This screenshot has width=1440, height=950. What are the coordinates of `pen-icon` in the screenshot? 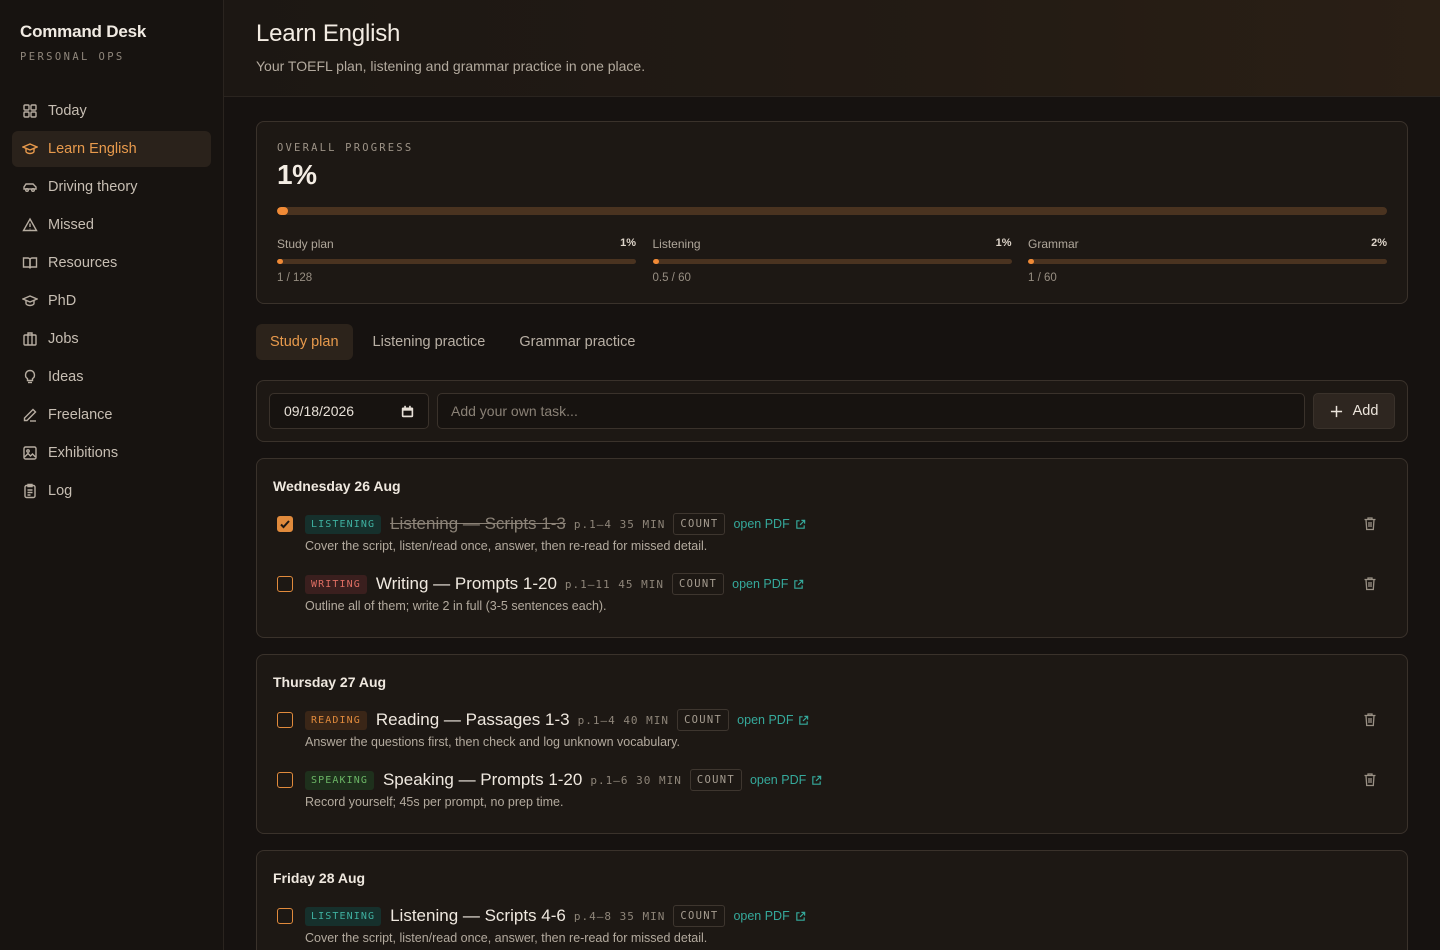 It's located at (30, 415).